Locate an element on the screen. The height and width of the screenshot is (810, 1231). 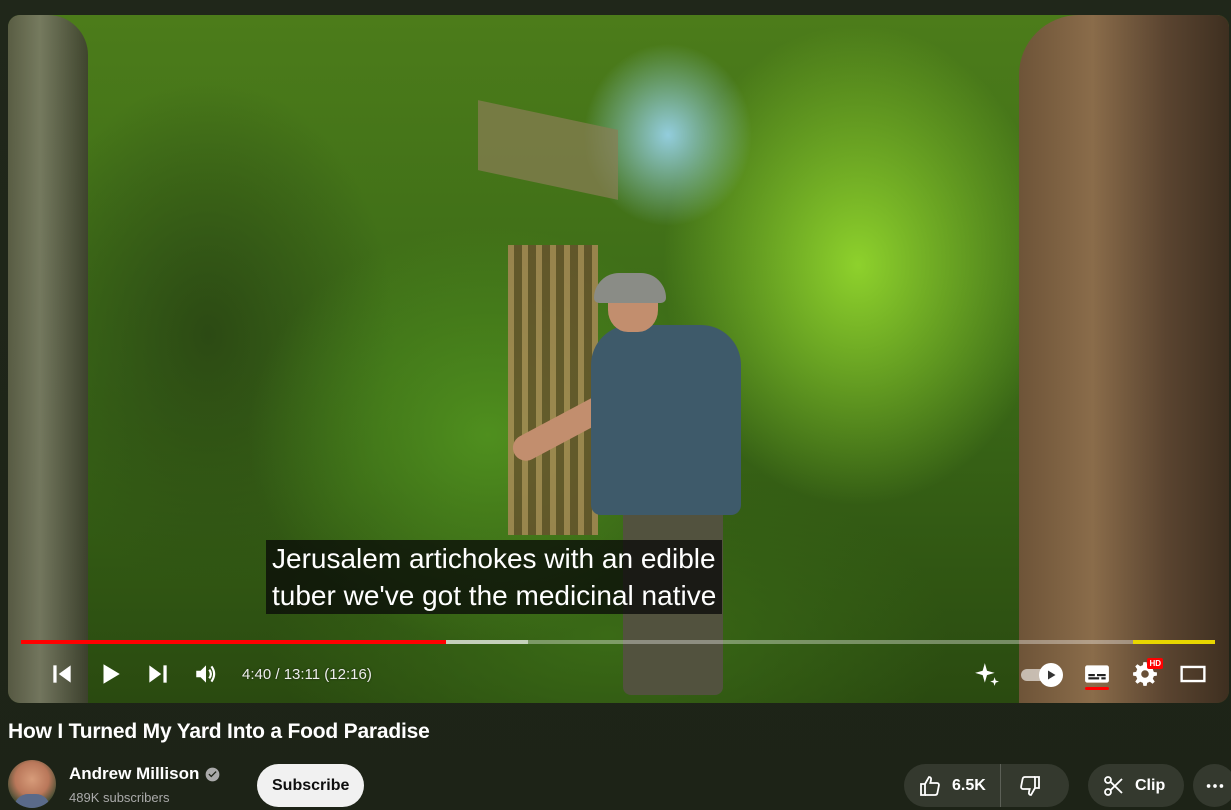
skip-next-icon is located at coordinates (158, 674).